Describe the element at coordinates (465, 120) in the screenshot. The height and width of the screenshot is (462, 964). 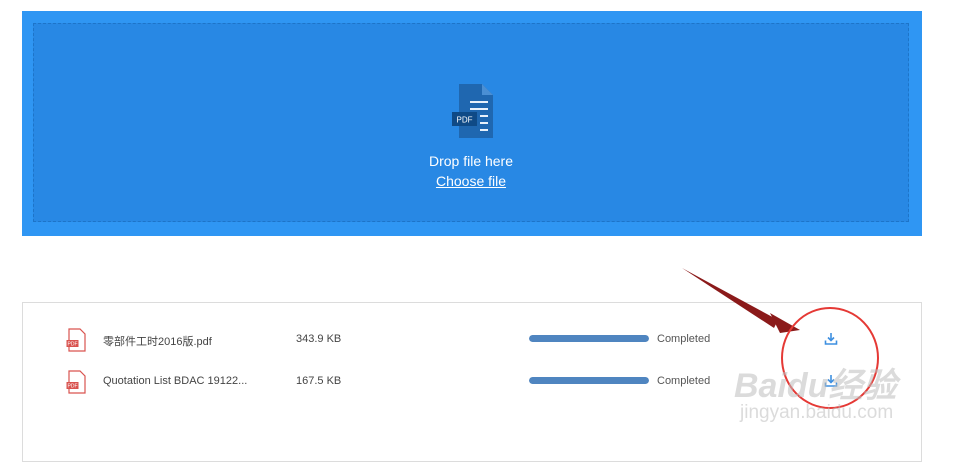
I see `pdf-badge-text: PDF` at that location.